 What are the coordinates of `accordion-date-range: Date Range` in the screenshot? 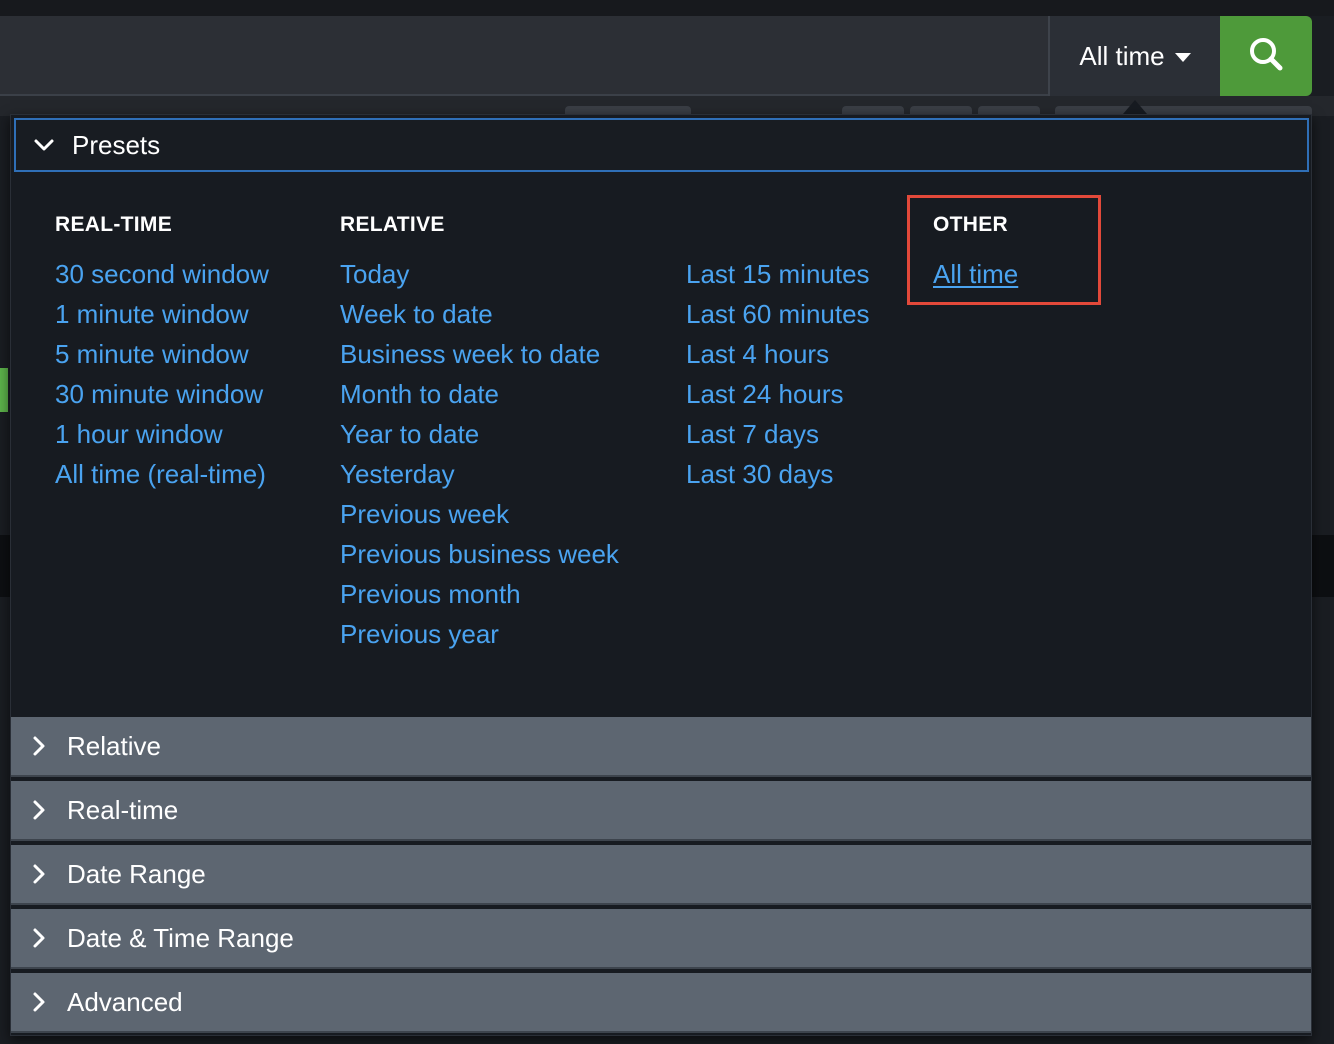 It's located at (661, 875).